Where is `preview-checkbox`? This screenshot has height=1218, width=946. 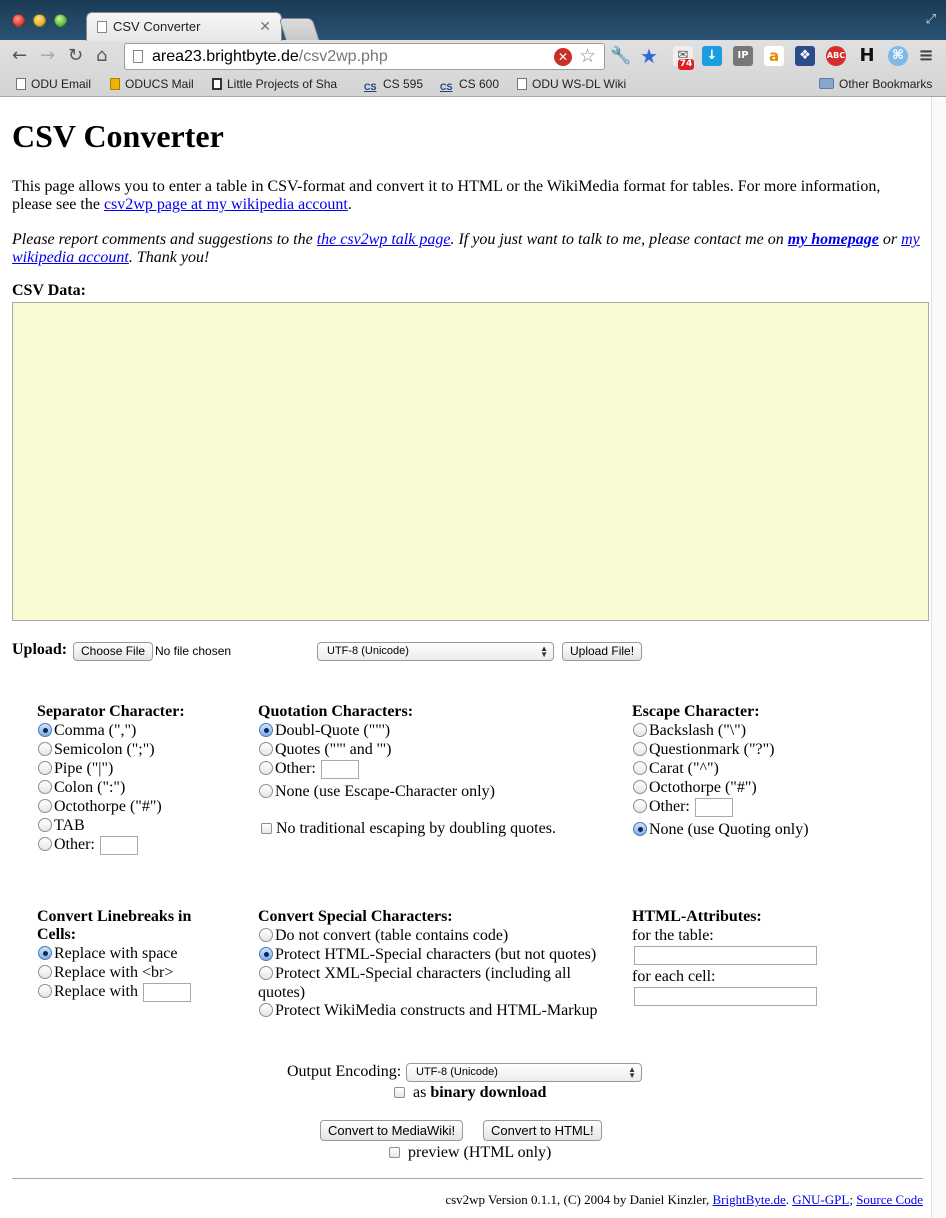
preview-checkbox is located at coordinates (394, 1152).